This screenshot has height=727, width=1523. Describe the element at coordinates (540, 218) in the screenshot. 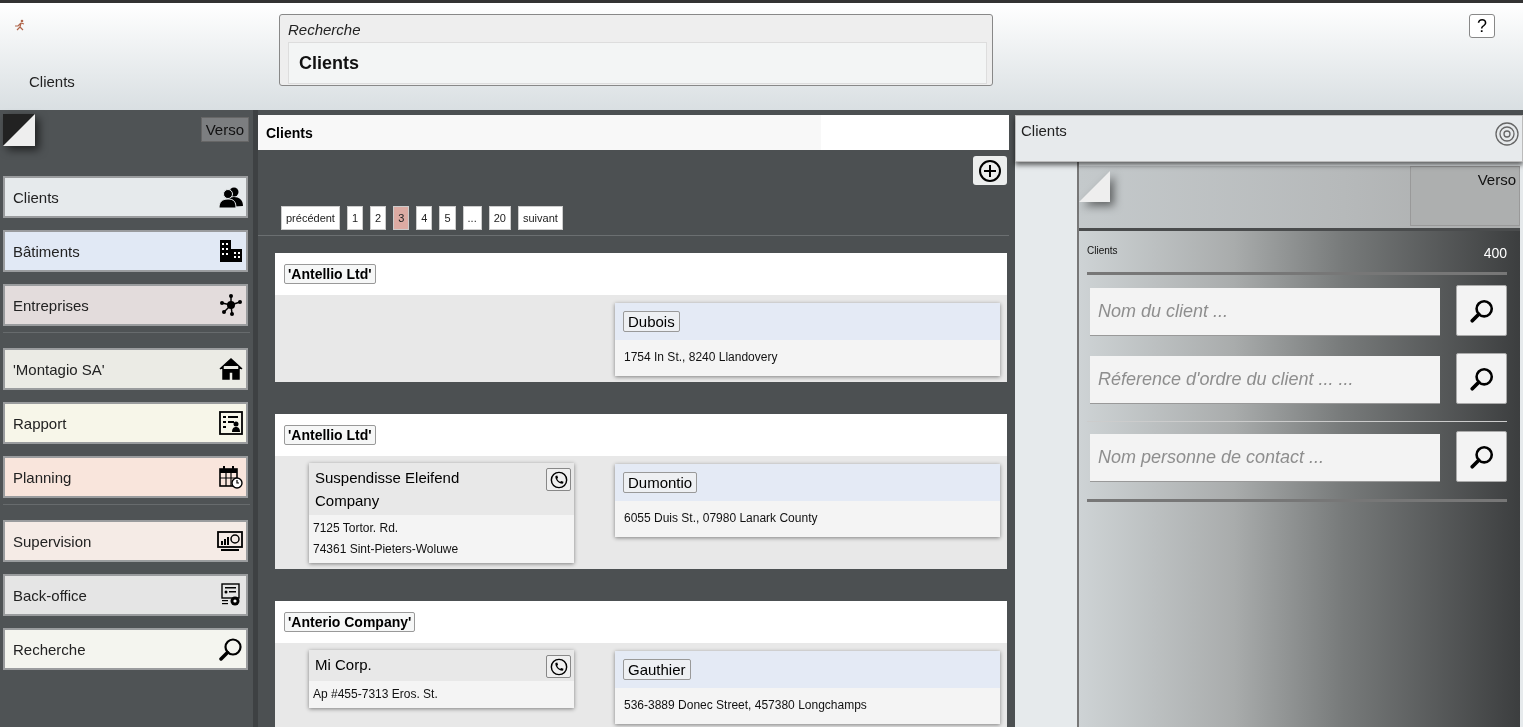

I see `next-page-link: suivant` at that location.